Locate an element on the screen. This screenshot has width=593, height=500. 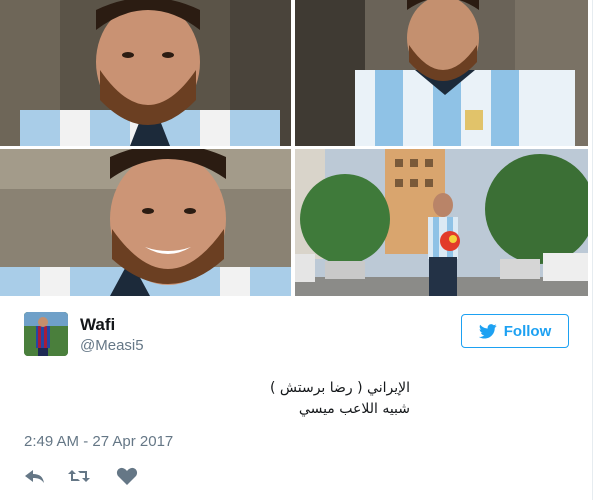
retweet-icon is located at coordinates (79, 476).